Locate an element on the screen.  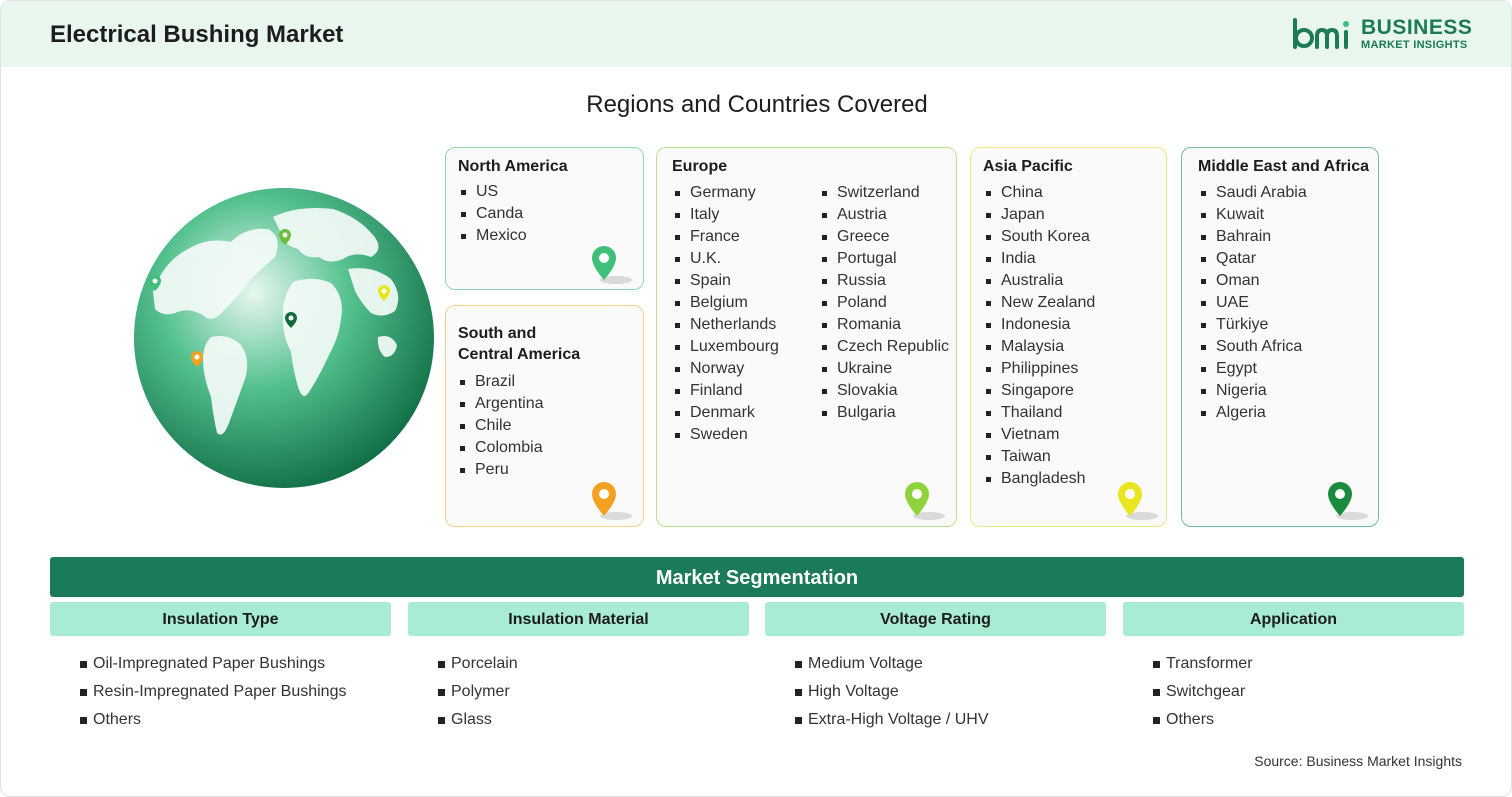
list-item: Poland is located at coordinates (884, 303).